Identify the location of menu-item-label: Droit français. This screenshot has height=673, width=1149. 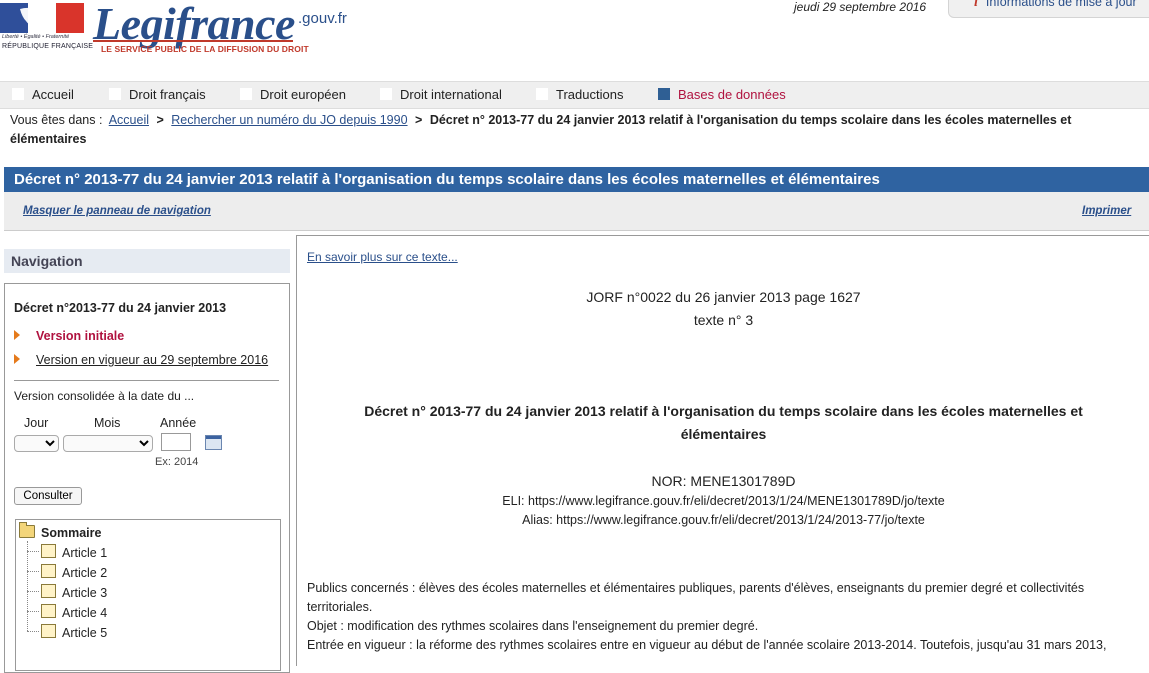
(167, 94).